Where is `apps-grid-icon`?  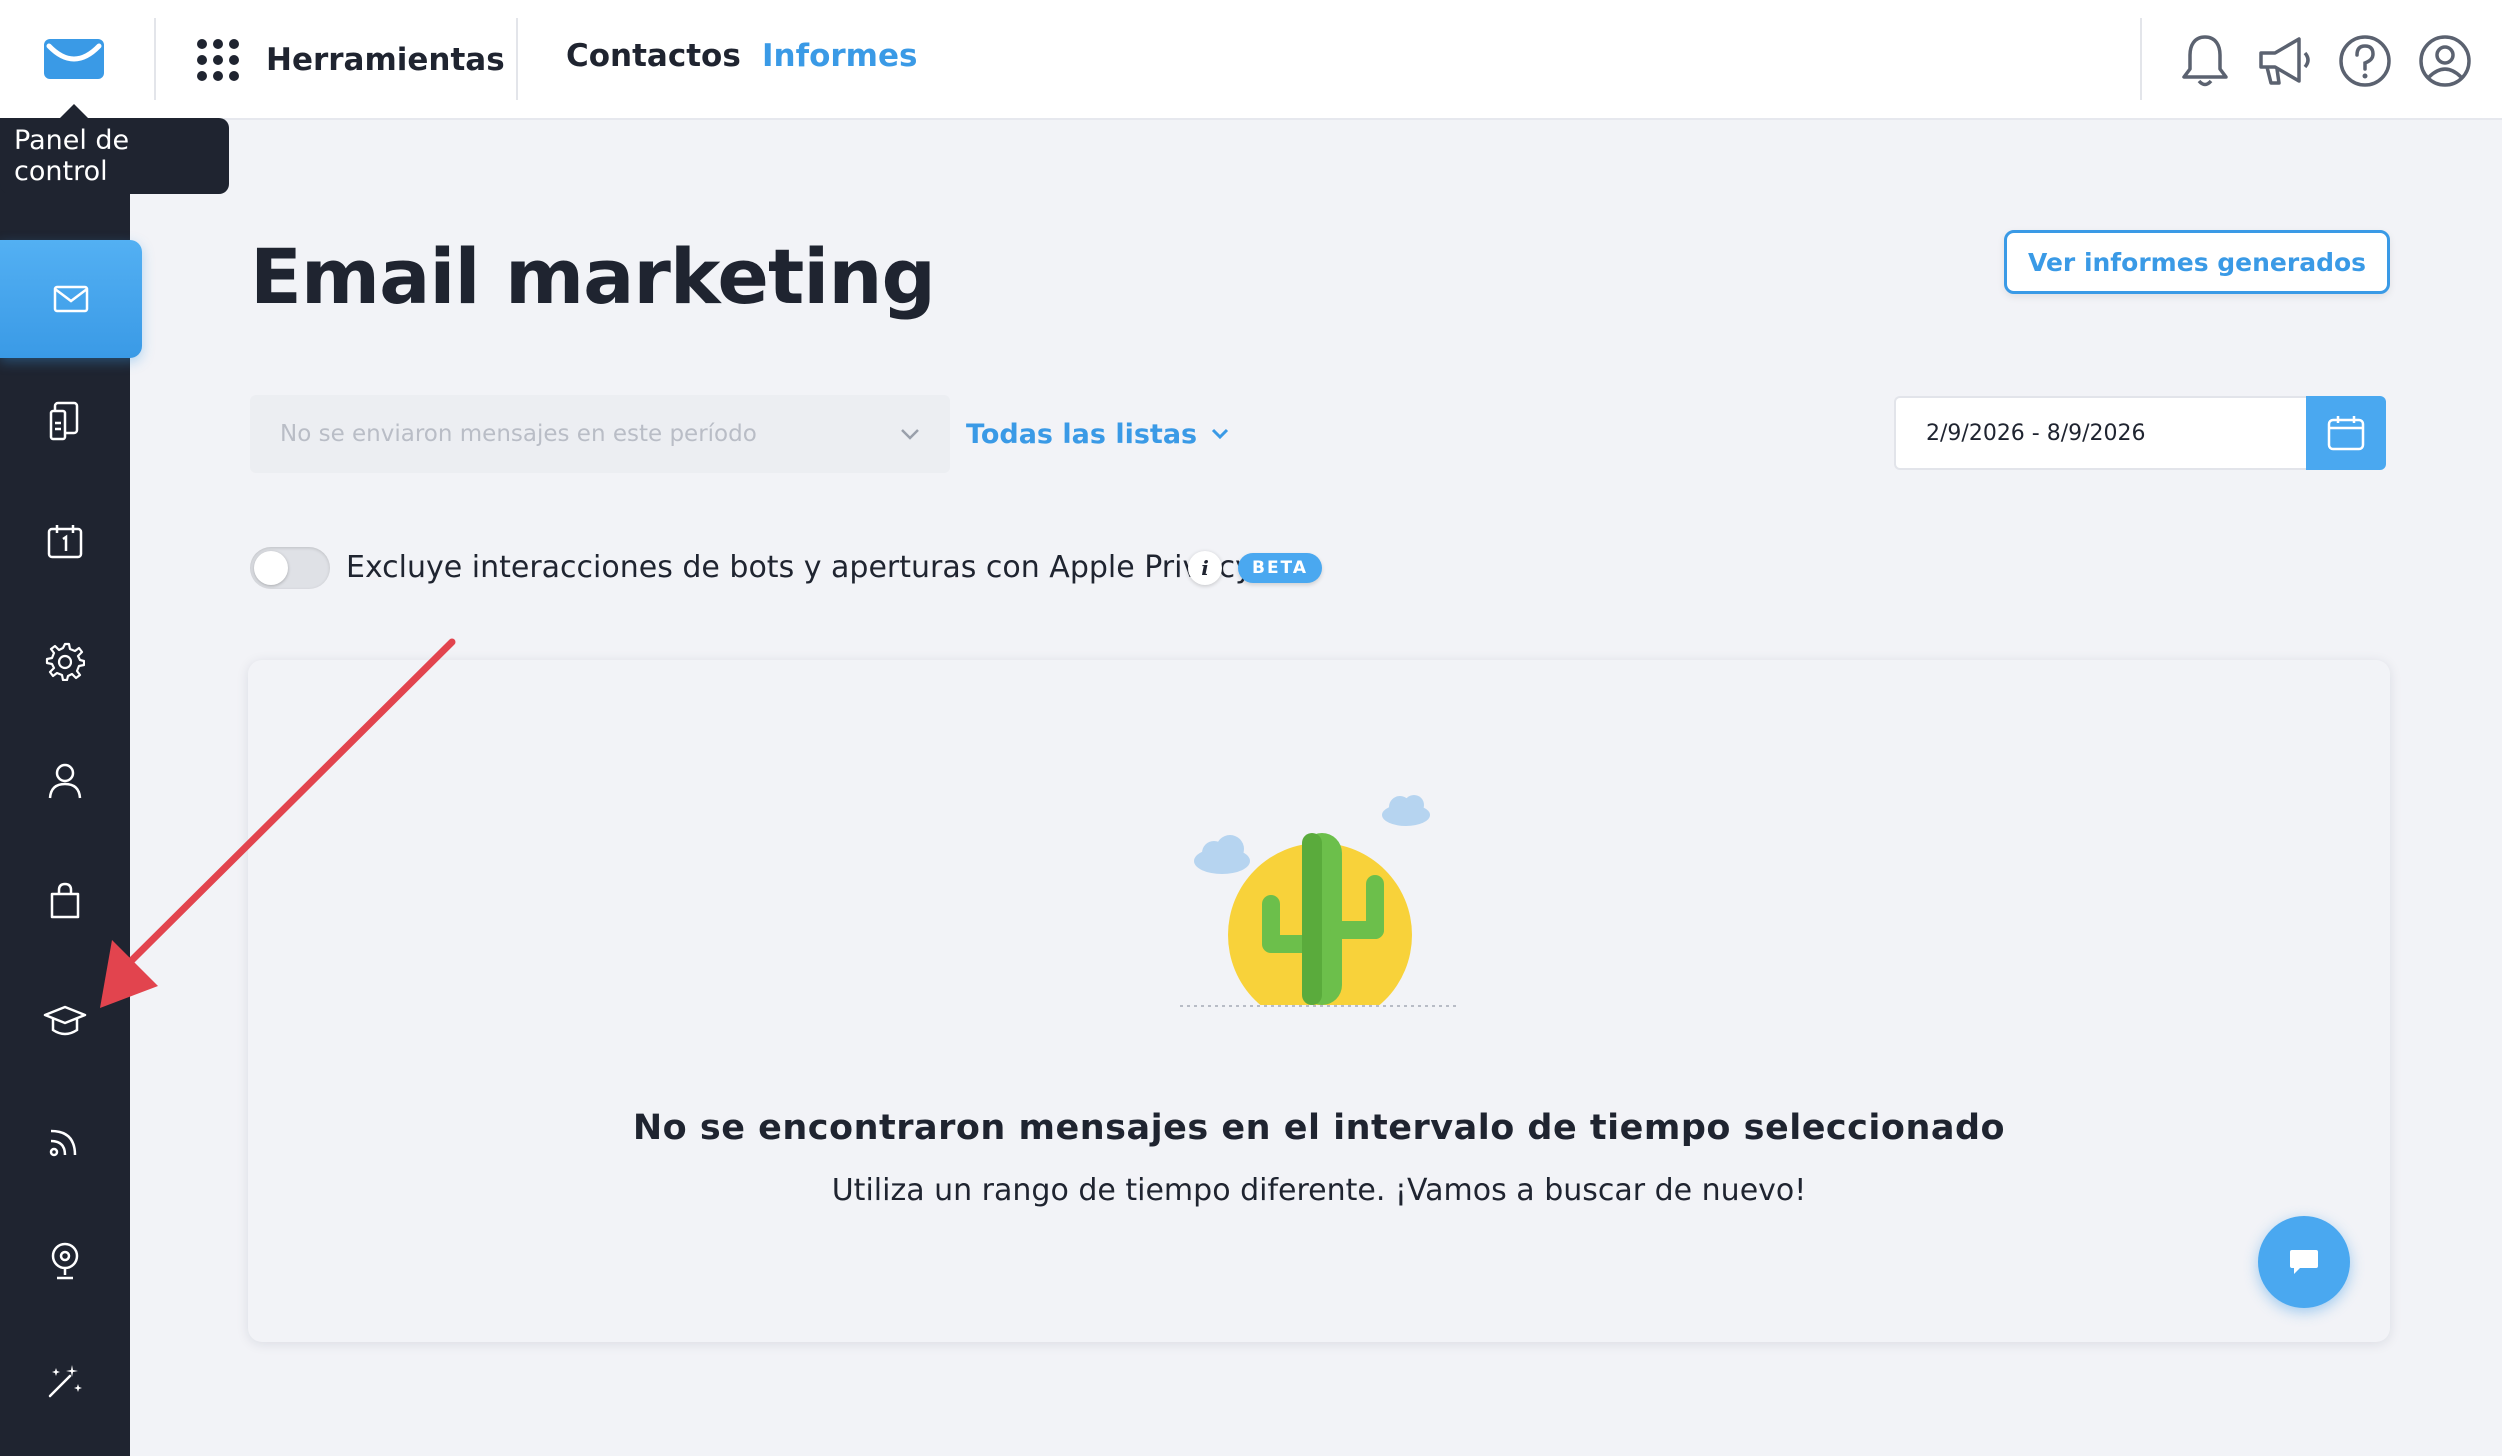
apps-grid-icon is located at coordinates (218, 60).